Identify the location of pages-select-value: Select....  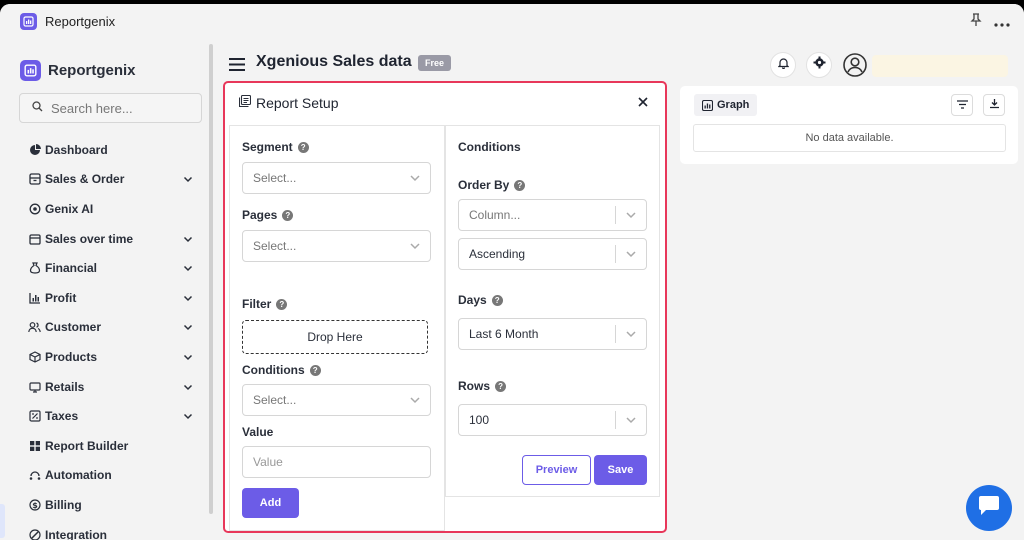
(275, 246).